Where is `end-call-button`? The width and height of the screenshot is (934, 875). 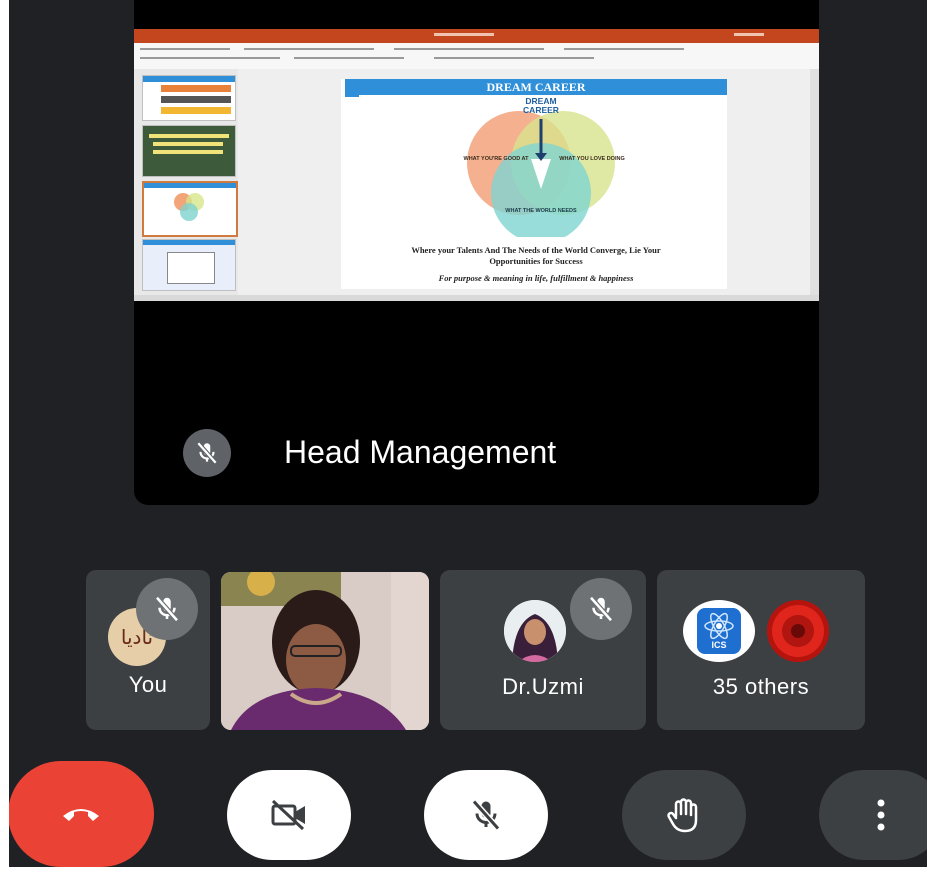
end-call-button is located at coordinates (81, 814).